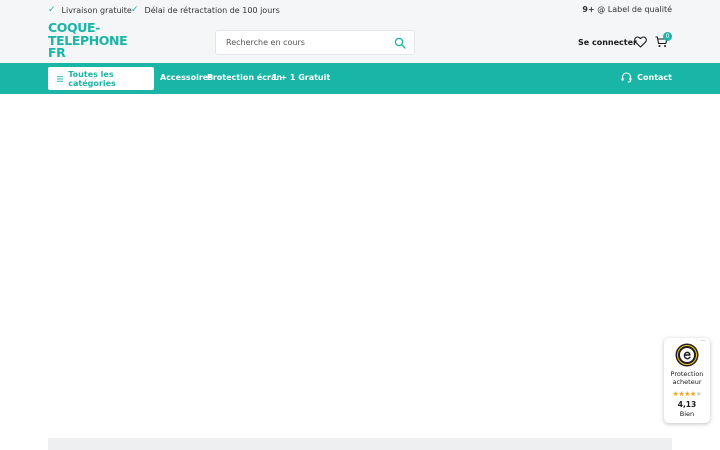 The image size is (720, 450). What do you see at coordinates (60, 78) in the screenshot?
I see `menu-icon` at bounding box center [60, 78].